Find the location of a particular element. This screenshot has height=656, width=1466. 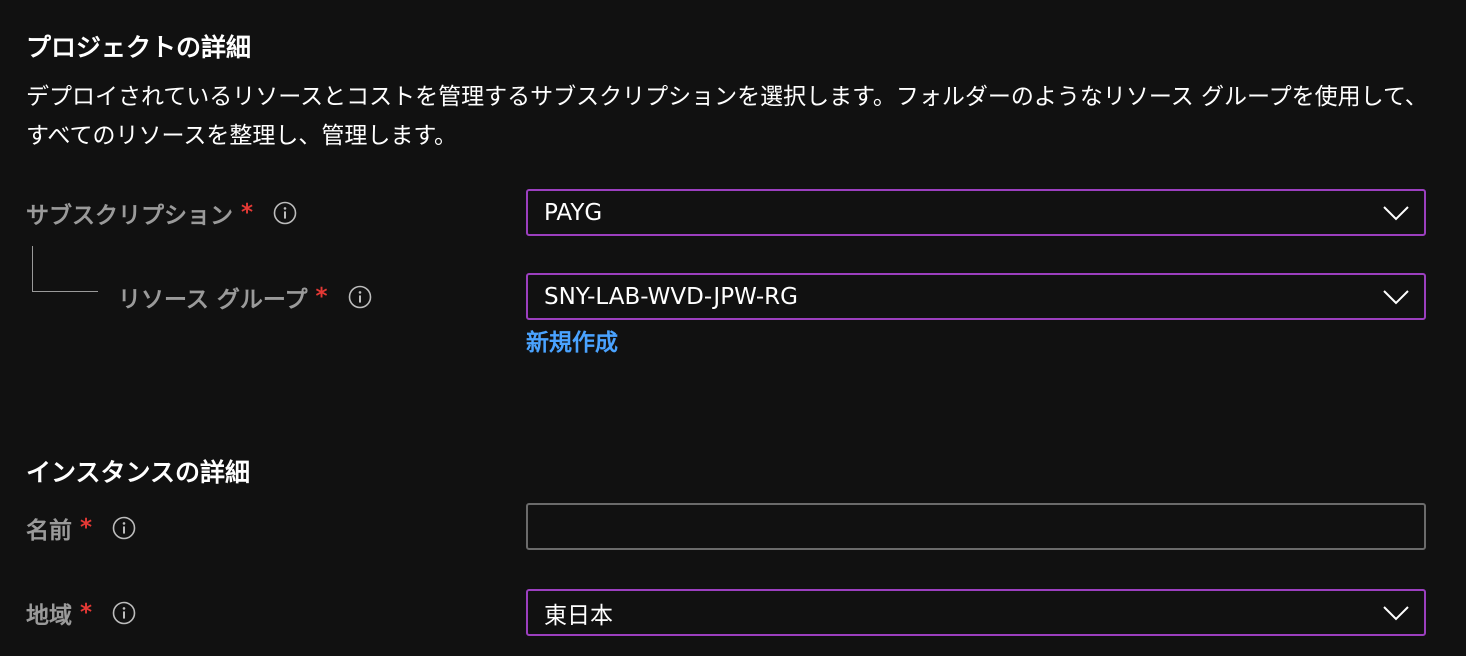

resource-group-select: SNY-LAB-WVD-JPW-RG is located at coordinates (976, 296).